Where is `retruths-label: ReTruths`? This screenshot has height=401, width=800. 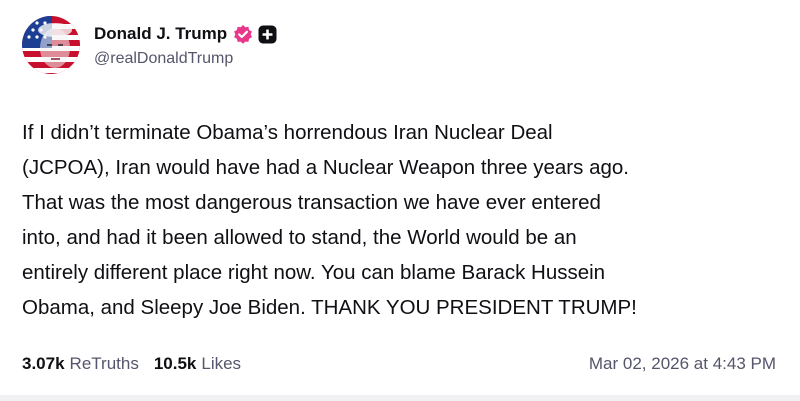 retruths-label: ReTruths is located at coordinates (104, 363).